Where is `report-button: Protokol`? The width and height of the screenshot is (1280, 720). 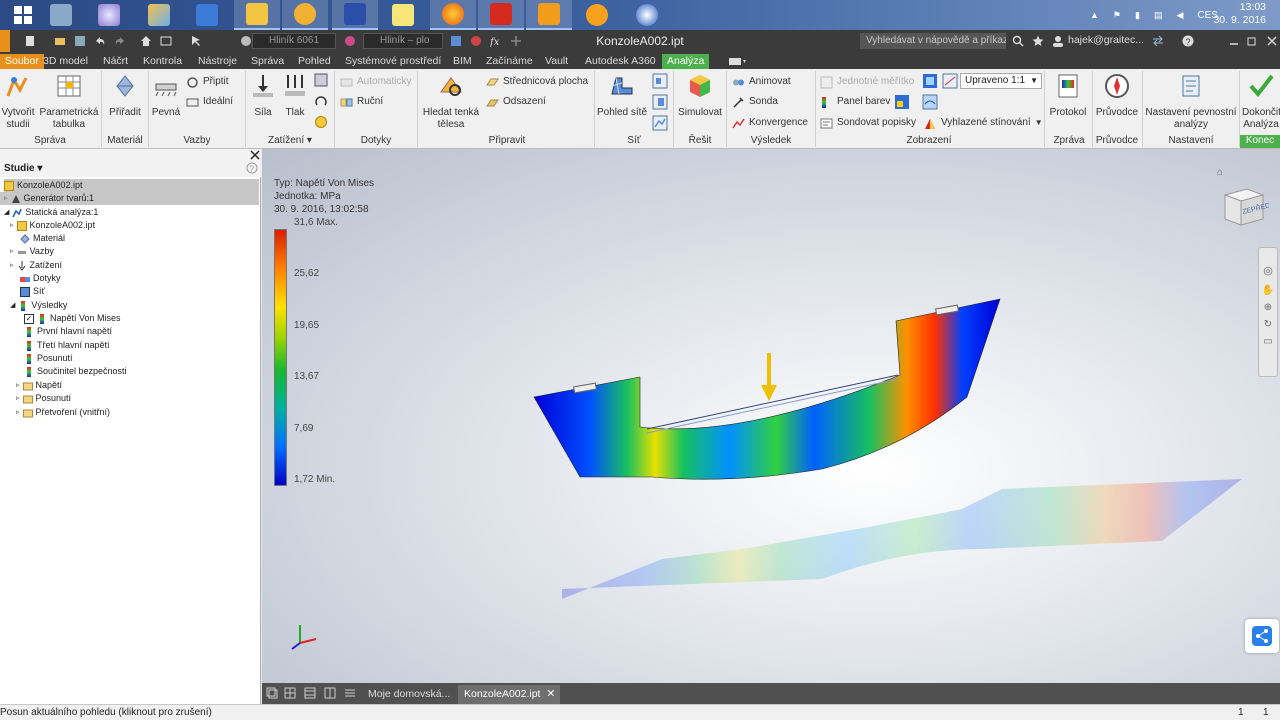
report-button: Protokol is located at coordinates (1068, 95).